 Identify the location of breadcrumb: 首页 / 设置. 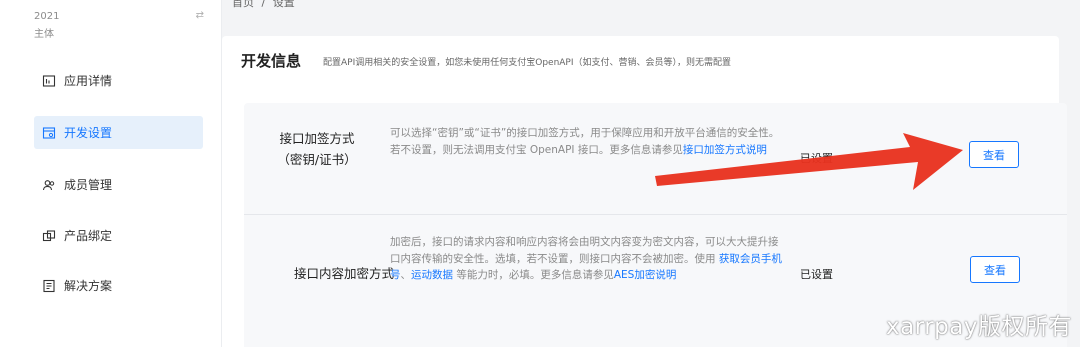
(265, 5).